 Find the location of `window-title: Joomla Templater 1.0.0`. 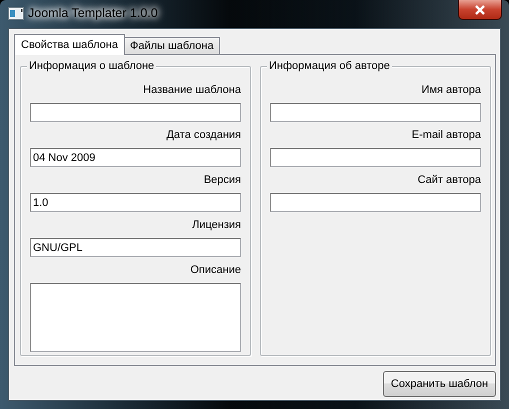

window-title: Joomla Templater 1.0.0 is located at coordinates (93, 13).